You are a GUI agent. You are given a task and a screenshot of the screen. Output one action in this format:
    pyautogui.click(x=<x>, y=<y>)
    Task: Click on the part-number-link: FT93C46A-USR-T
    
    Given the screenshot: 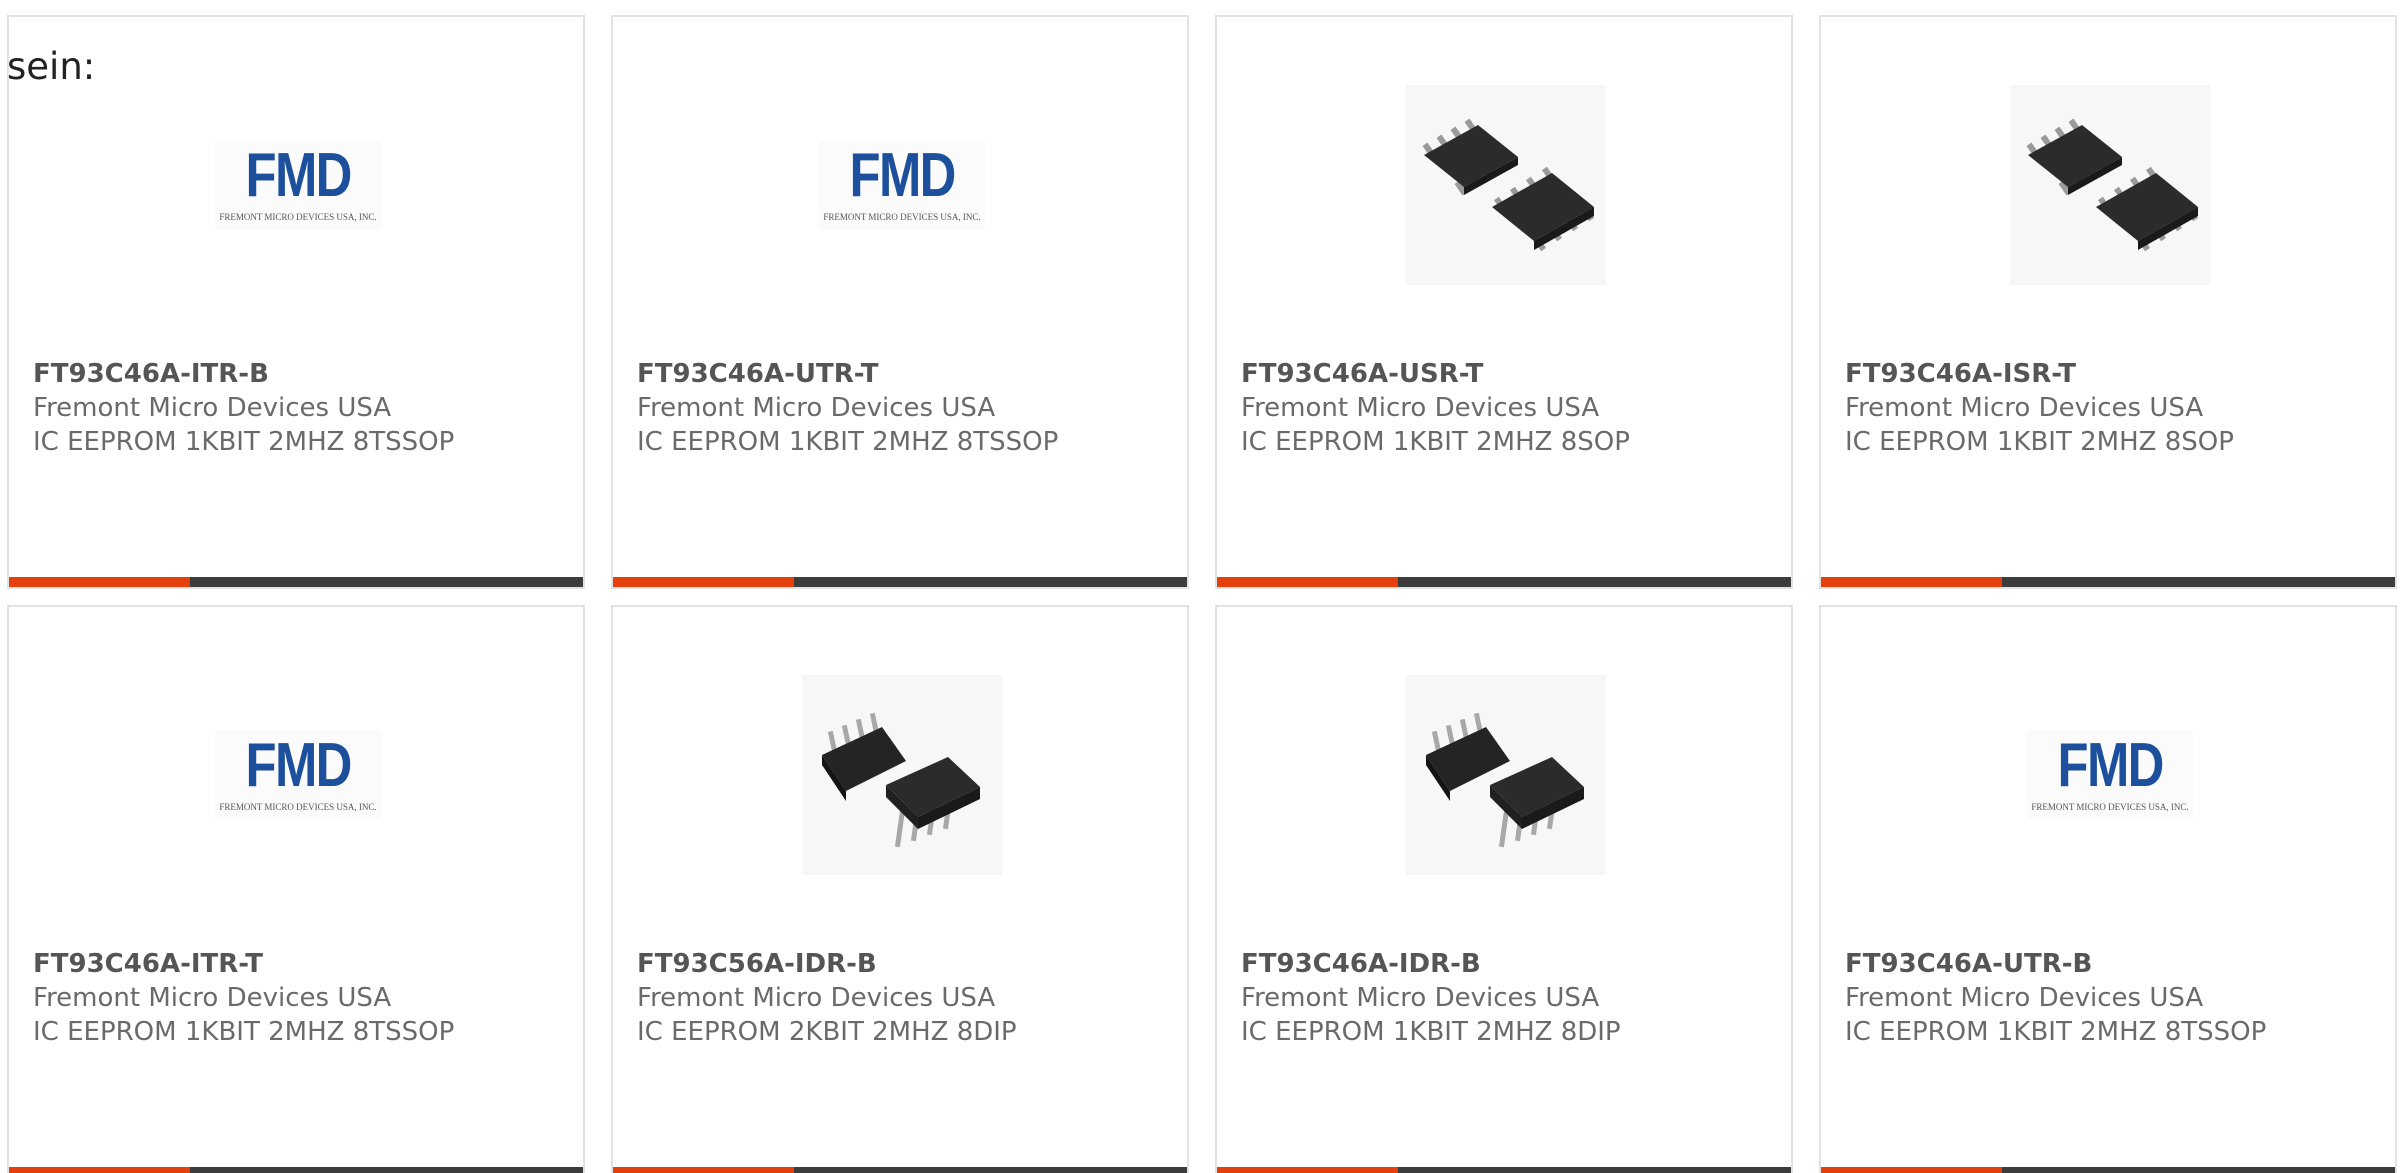 What is the action you would take?
    pyautogui.click(x=1435, y=374)
    